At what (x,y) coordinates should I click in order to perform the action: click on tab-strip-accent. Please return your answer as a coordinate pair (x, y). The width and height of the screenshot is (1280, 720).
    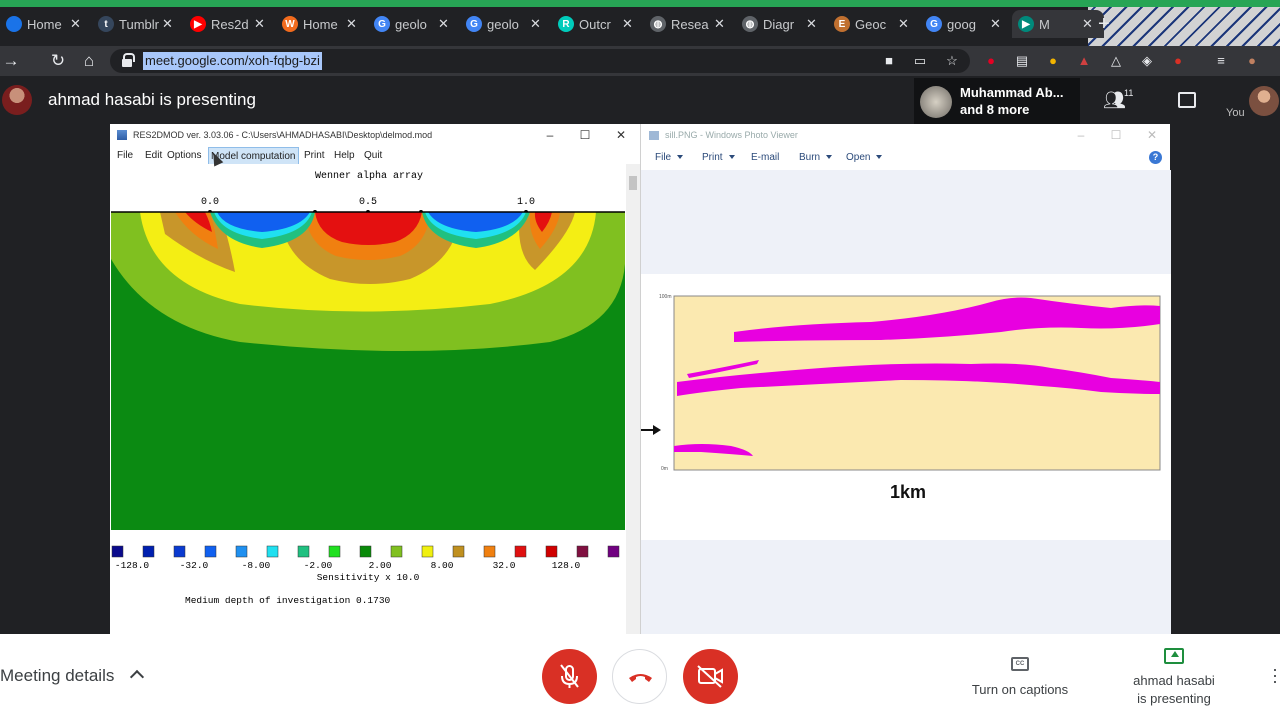
    Looking at the image, I should click on (640, 3).